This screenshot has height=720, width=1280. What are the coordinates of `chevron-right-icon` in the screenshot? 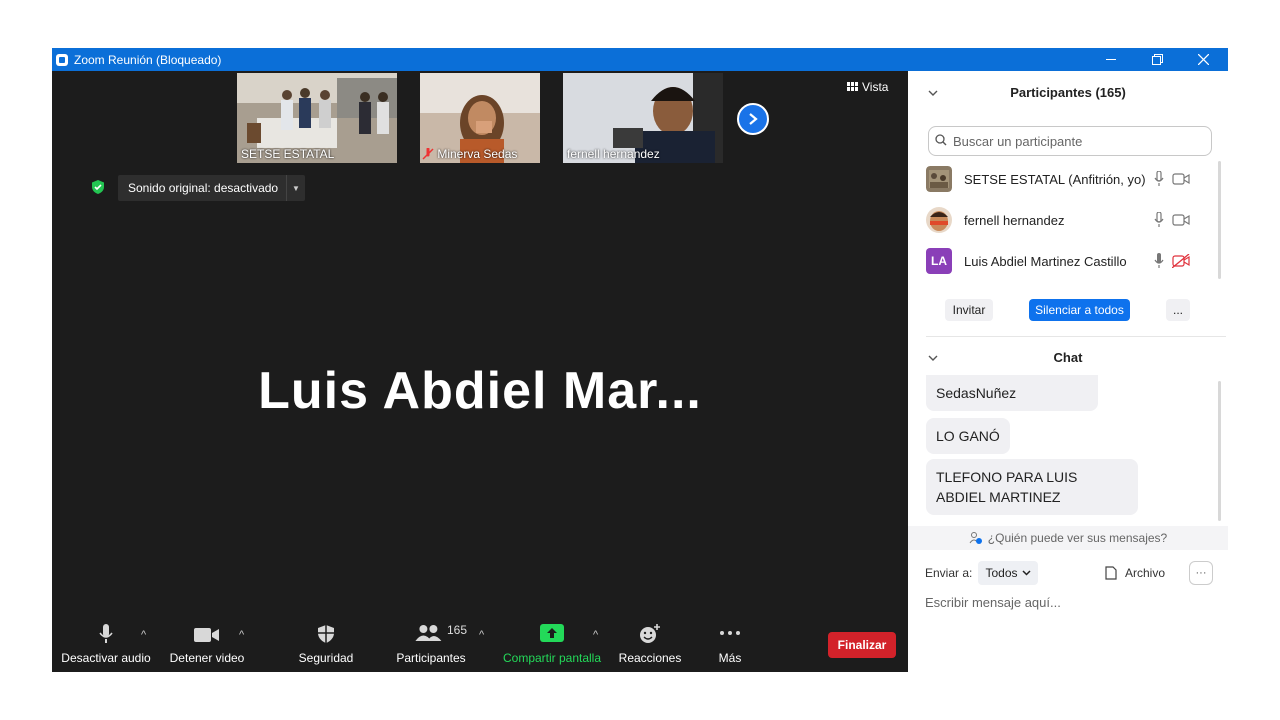 It's located at (753, 119).